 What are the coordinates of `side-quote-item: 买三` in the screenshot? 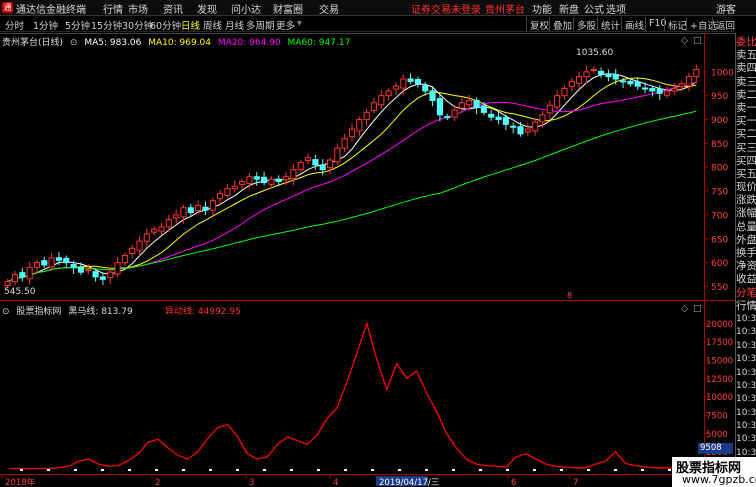 It's located at (746, 147).